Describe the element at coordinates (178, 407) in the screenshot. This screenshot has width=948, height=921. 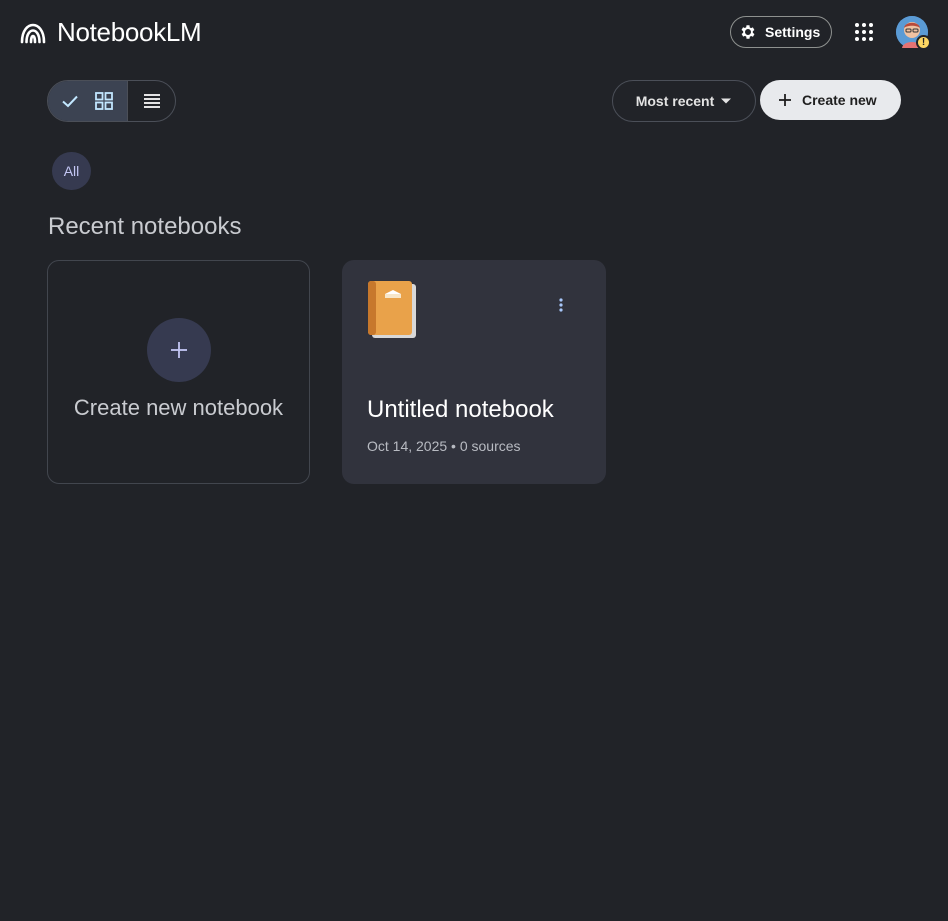
I see `create-new-notebook-label: Create new notebook` at that location.